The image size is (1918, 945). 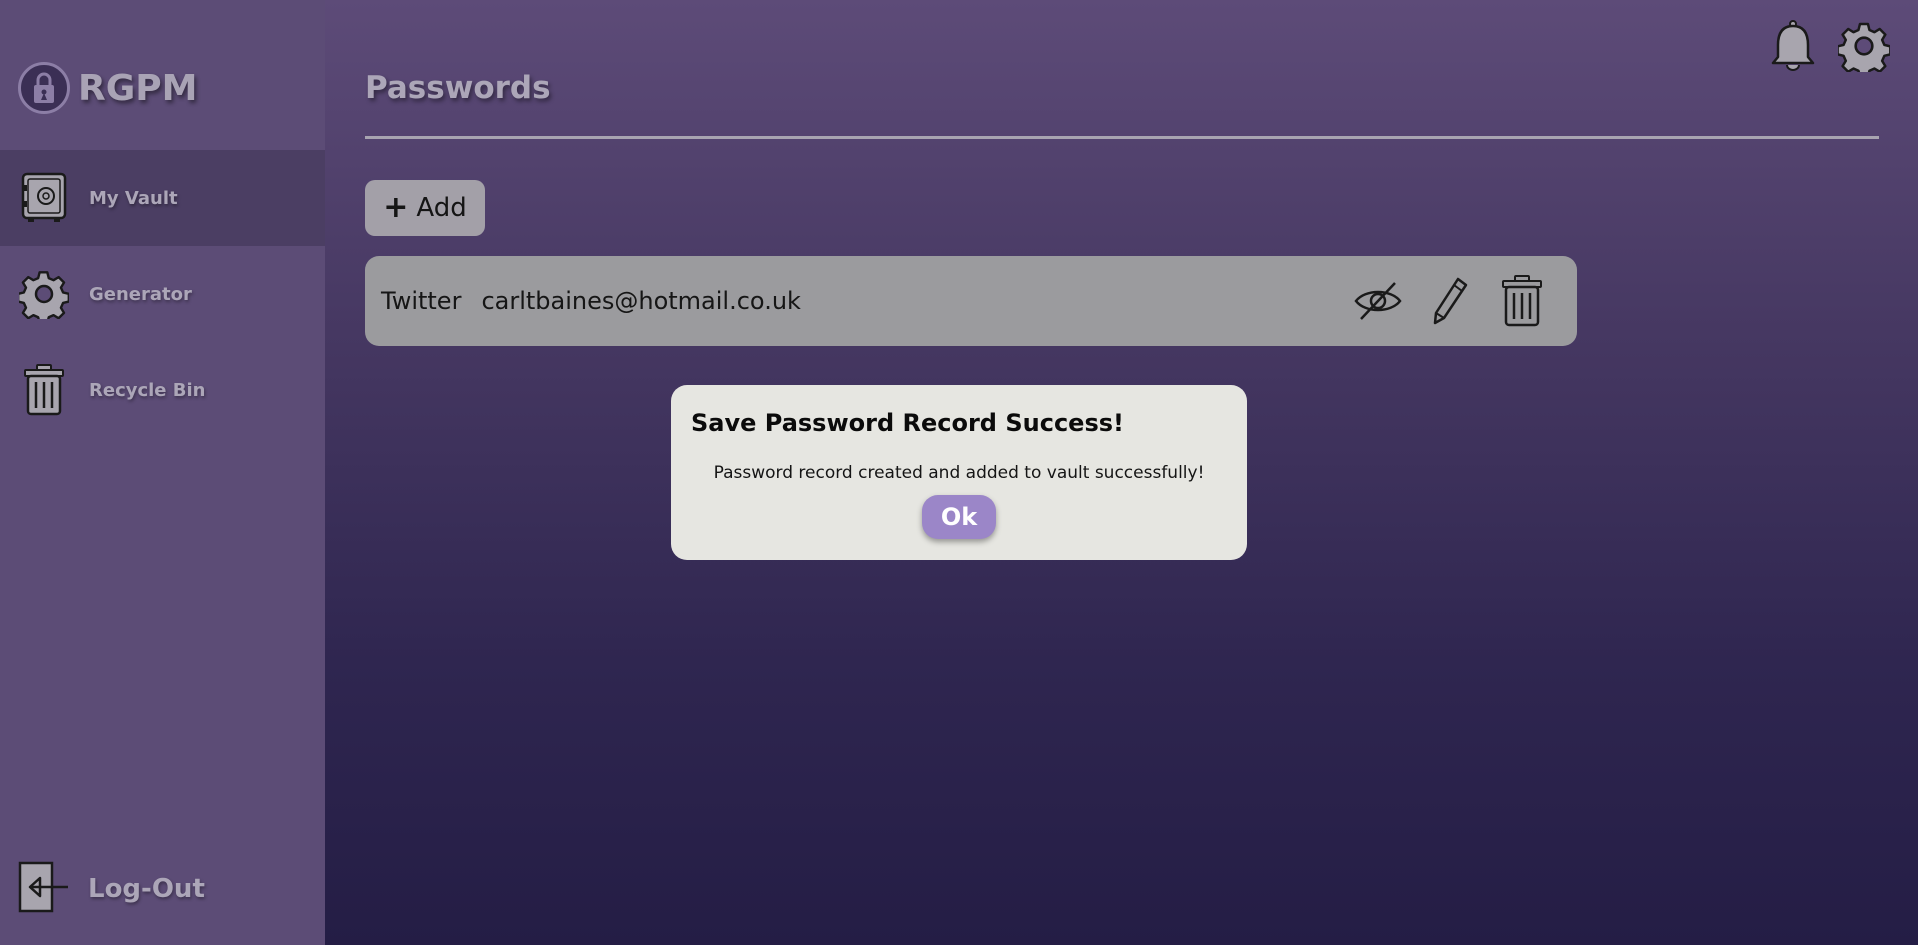 I want to click on bell-icon, so click(x=1793, y=46).